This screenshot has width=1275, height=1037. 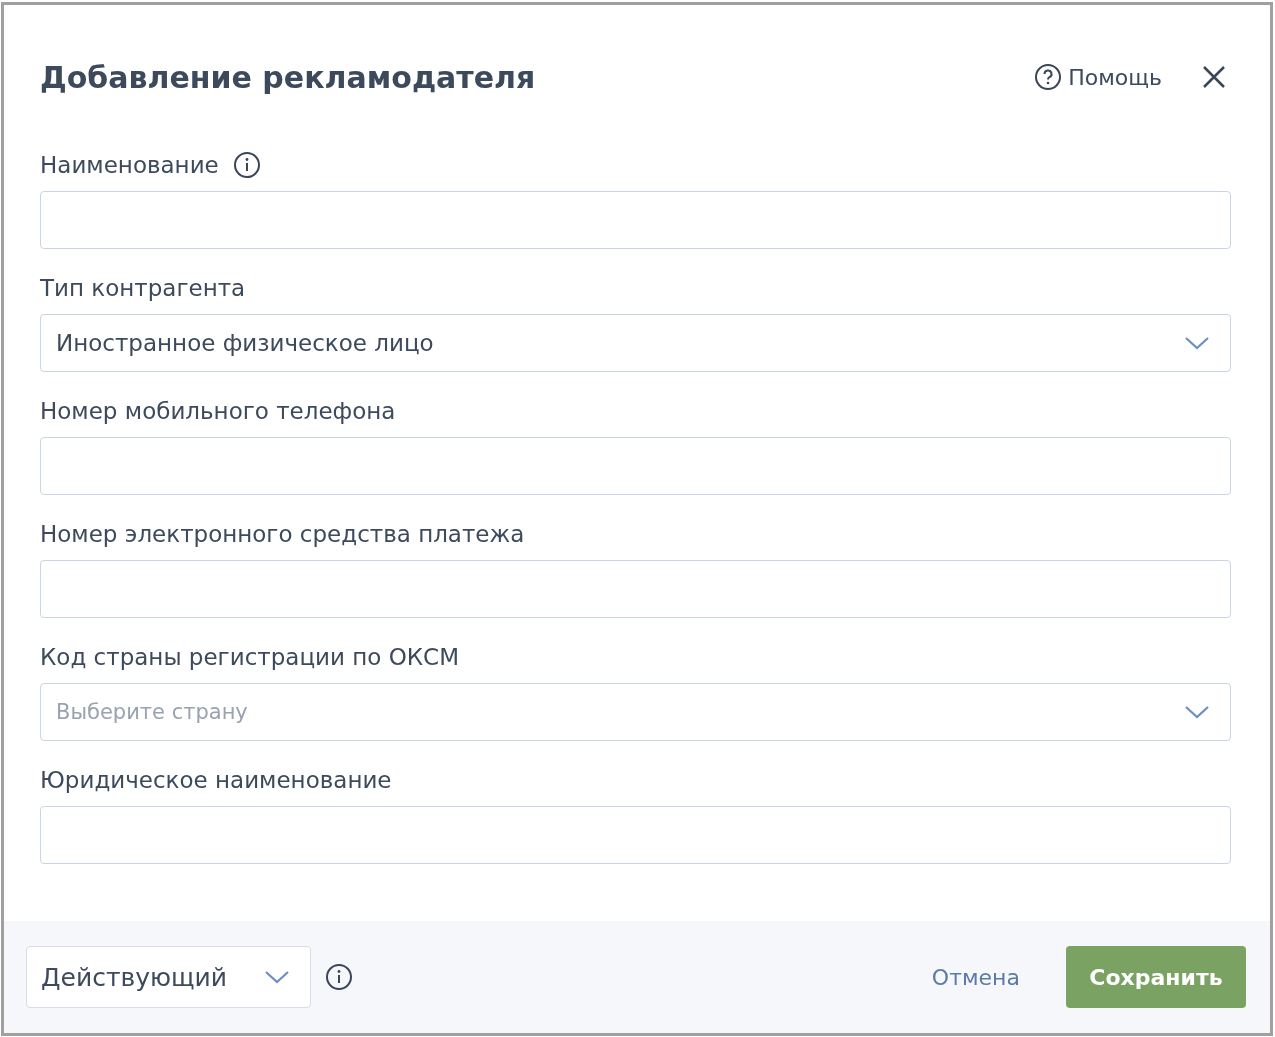 I want to click on select-field: Иностранное физическое лицо, so click(x=635, y=343).